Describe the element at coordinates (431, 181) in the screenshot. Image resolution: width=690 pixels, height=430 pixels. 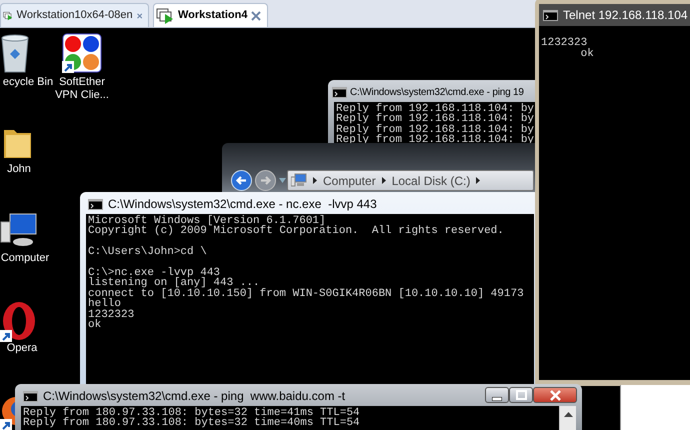
I see `breadcrumb-item: Local Disk (C:)` at that location.